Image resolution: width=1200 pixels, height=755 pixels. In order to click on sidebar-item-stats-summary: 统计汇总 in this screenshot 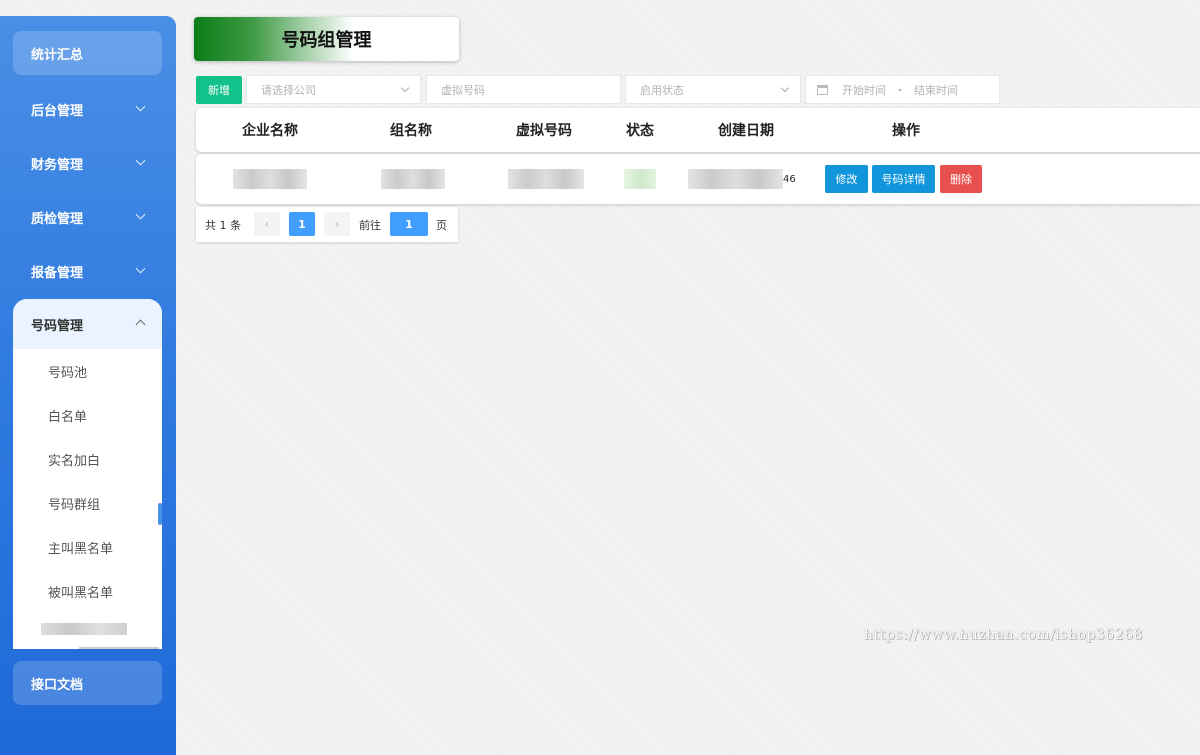, I will do `click(87, 53)`.